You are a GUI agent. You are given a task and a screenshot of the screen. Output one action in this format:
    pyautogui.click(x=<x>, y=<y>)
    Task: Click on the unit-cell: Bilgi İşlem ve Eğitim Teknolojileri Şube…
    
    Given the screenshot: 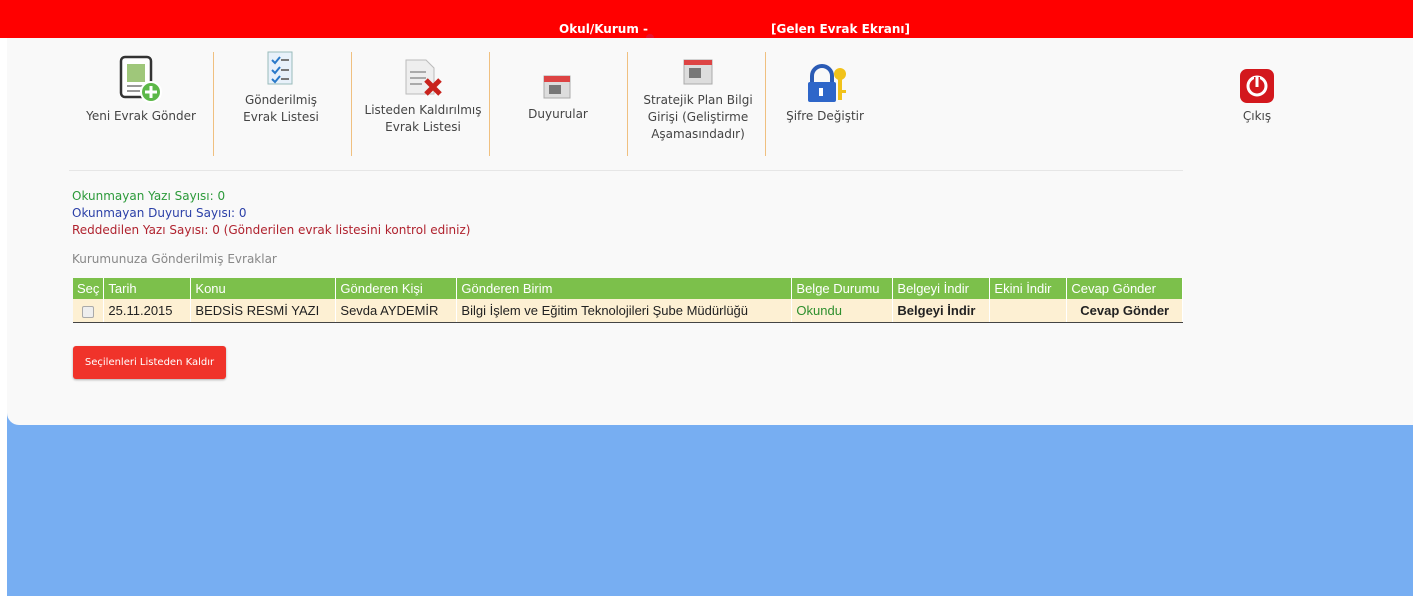 What is the action you would take?
    pyautogui.click(x=624, y=311)
    